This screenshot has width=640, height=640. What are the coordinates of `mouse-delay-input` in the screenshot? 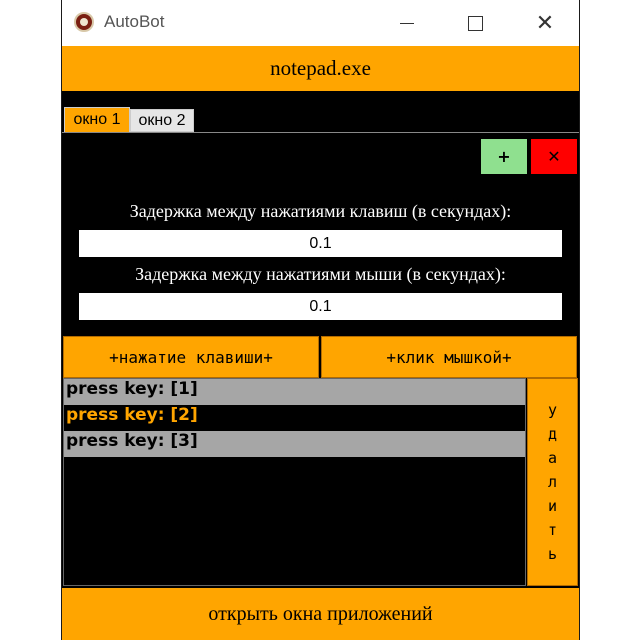 It's located at (320, 306).